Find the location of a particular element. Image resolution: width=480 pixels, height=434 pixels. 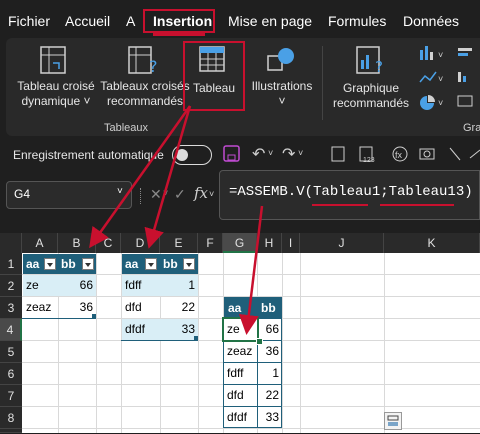

arrow-to-table13 is located at coordinates (168, 177).